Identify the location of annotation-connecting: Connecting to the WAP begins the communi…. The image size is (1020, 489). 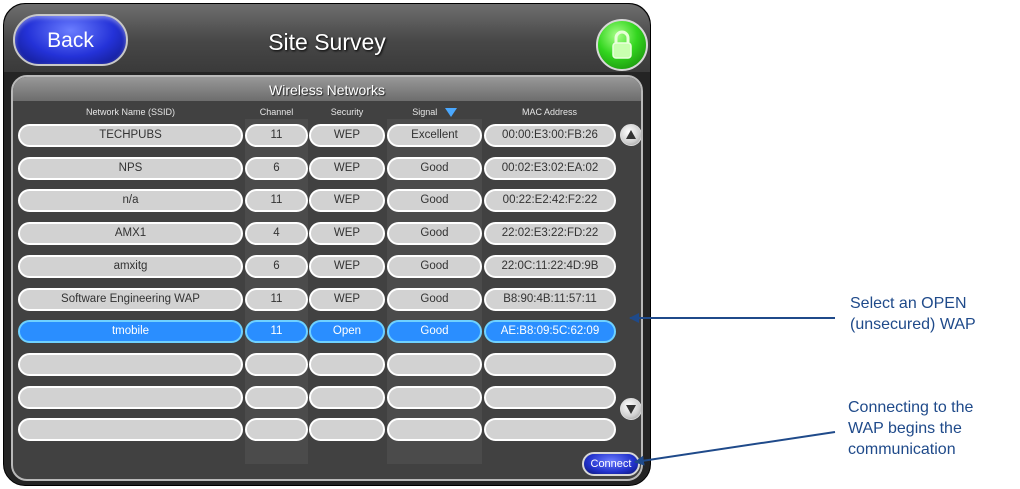
(910, 428).